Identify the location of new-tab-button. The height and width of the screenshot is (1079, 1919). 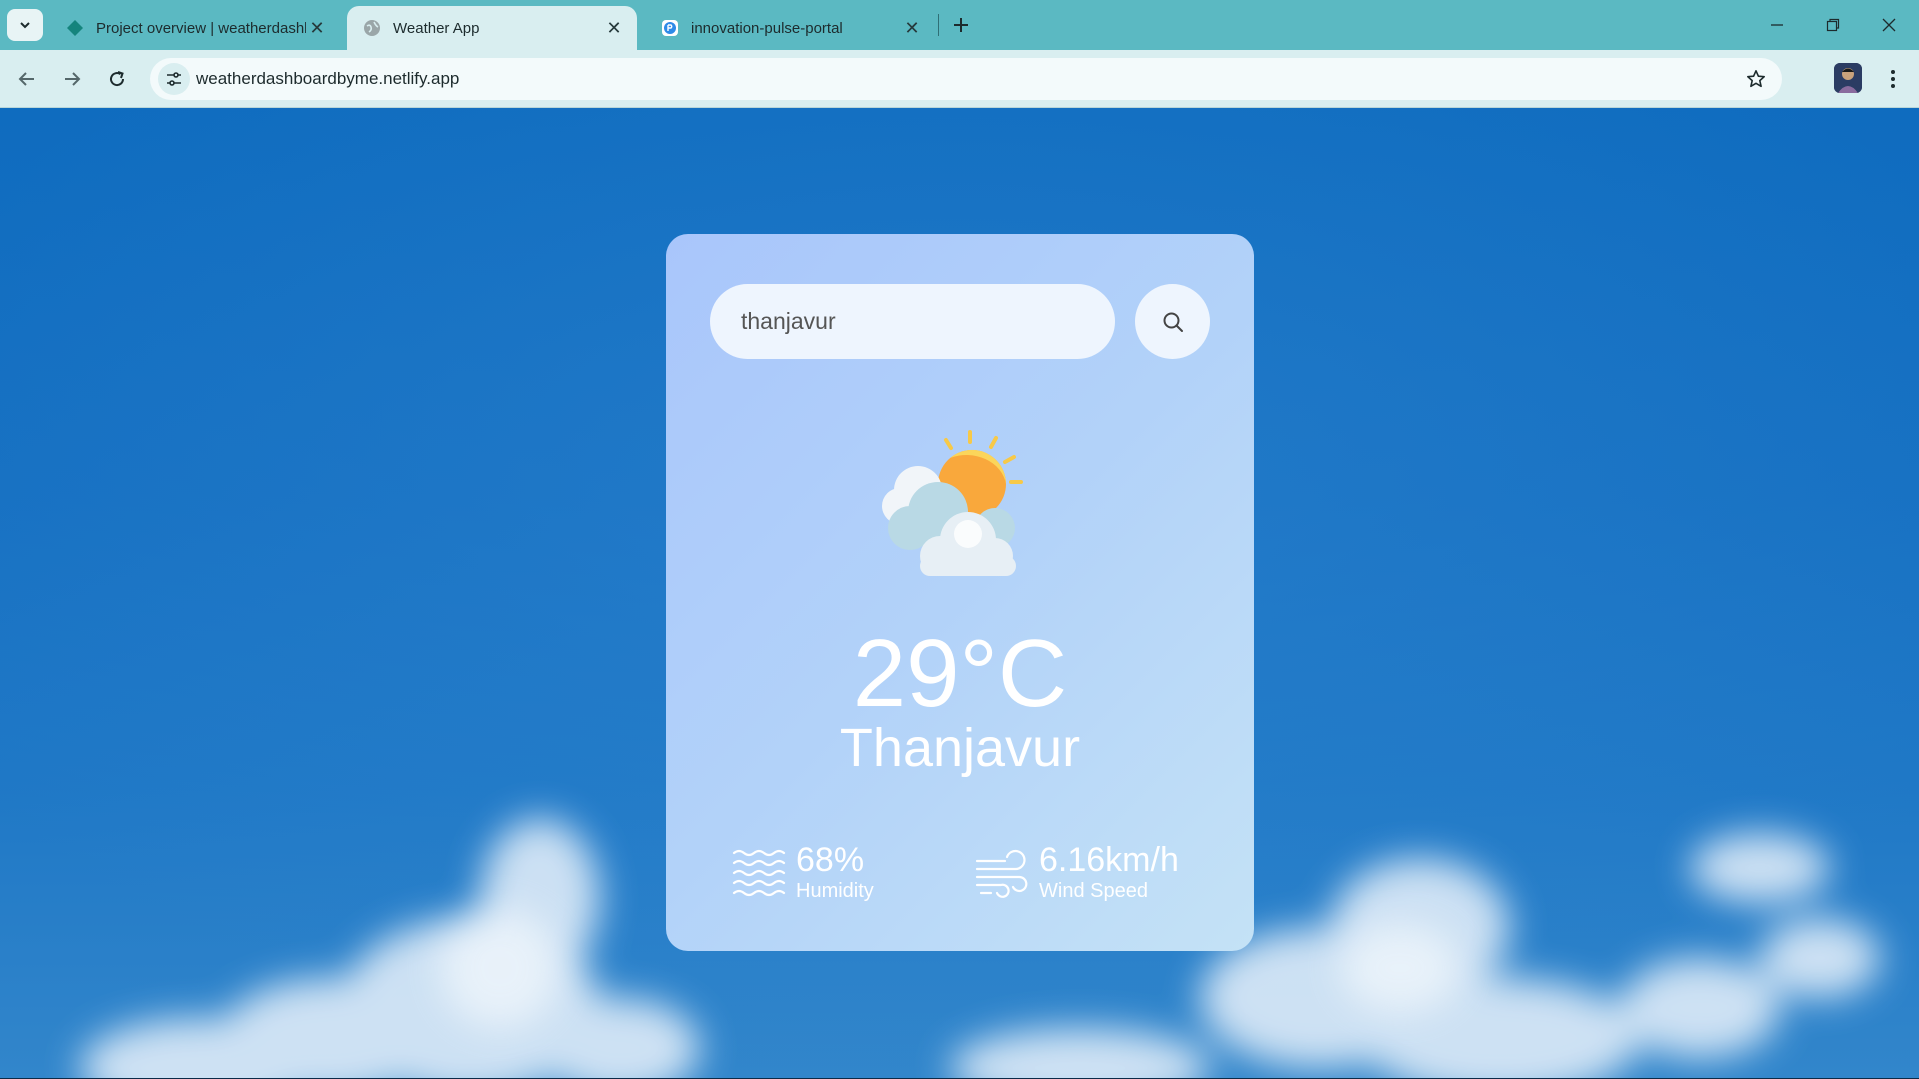
(961, 25).